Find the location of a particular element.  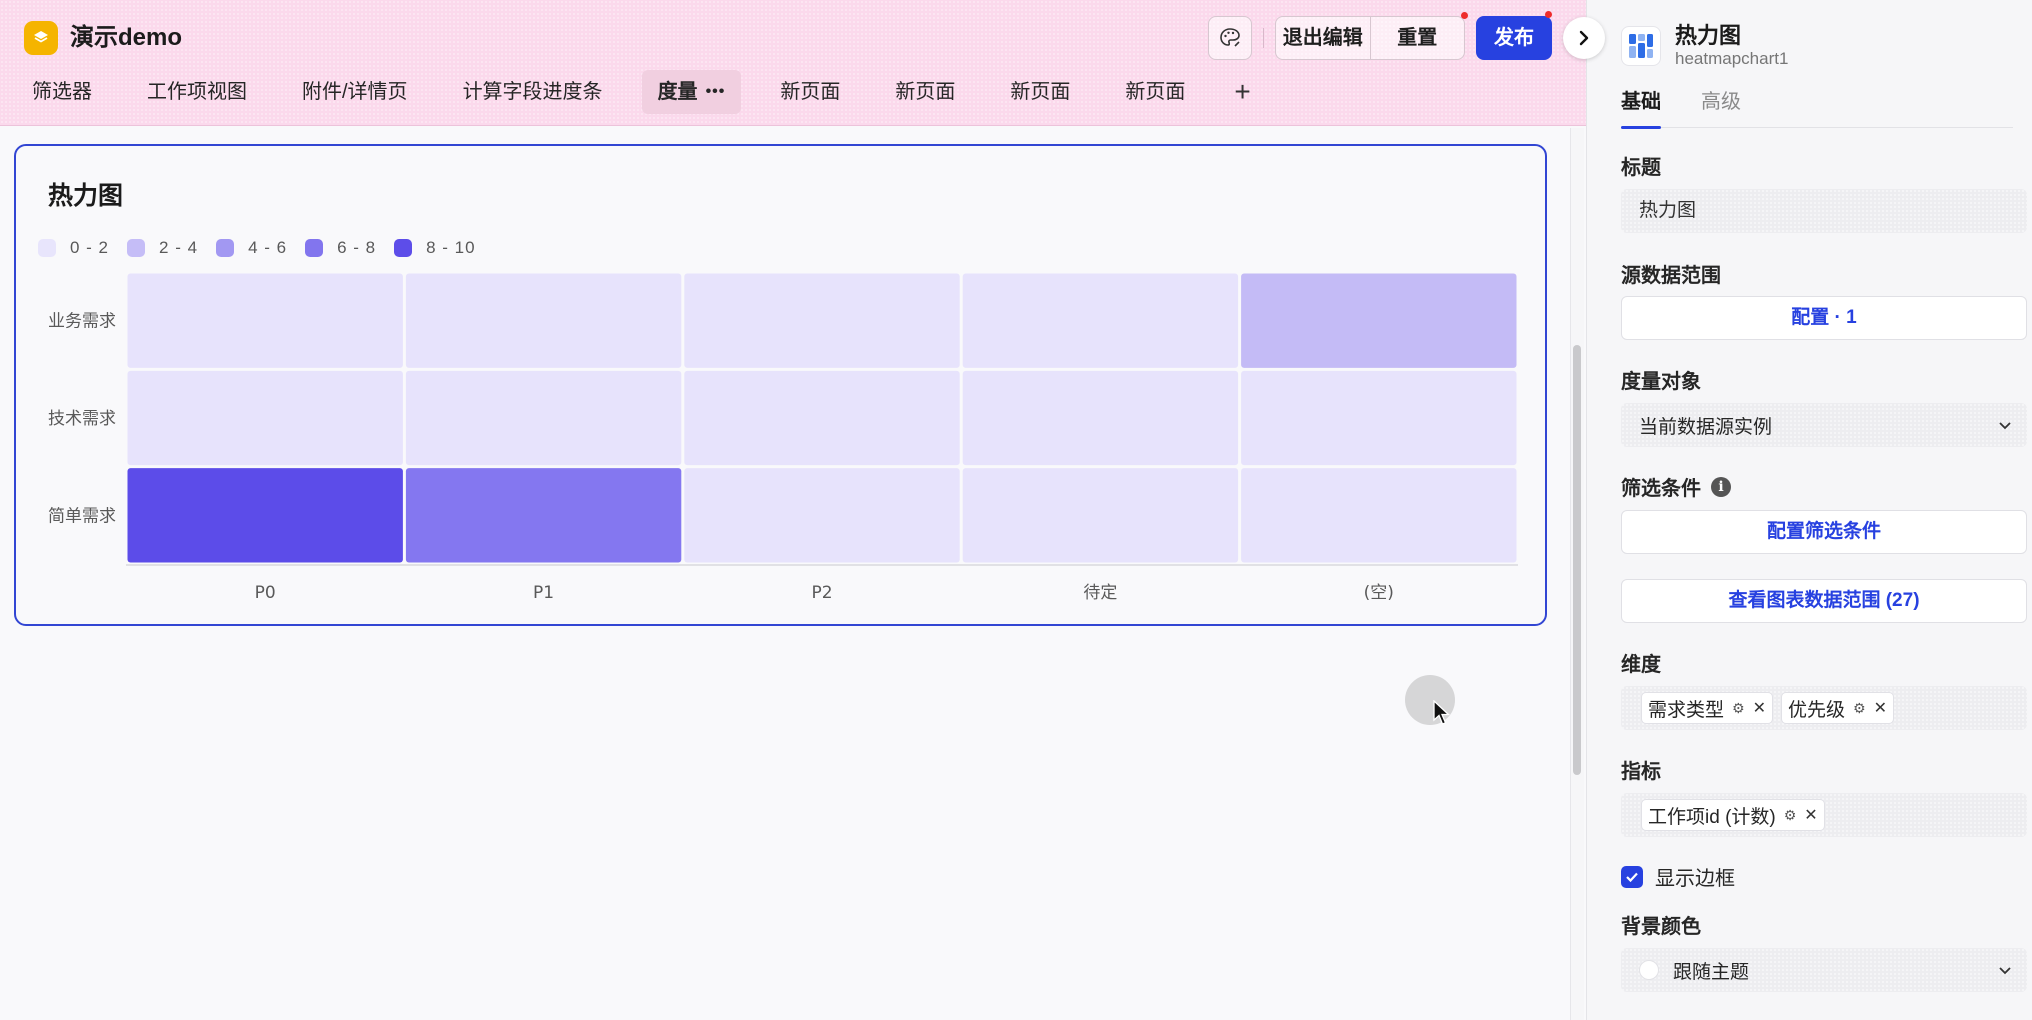

tab-advanced: 高级 is located at coordinates (1721, 108).